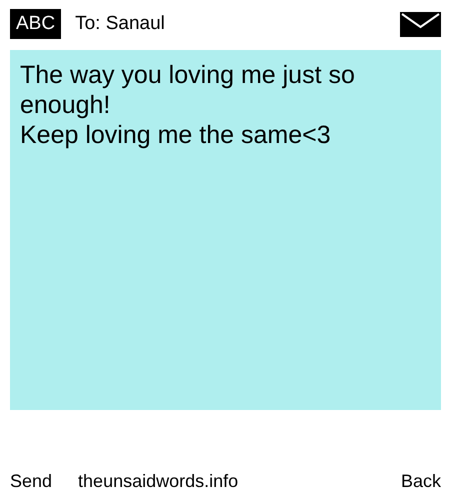  Describe the element at coordinates (120, 24) in the screenshot. I see `recipient-label: To: Sanaul` at that location.